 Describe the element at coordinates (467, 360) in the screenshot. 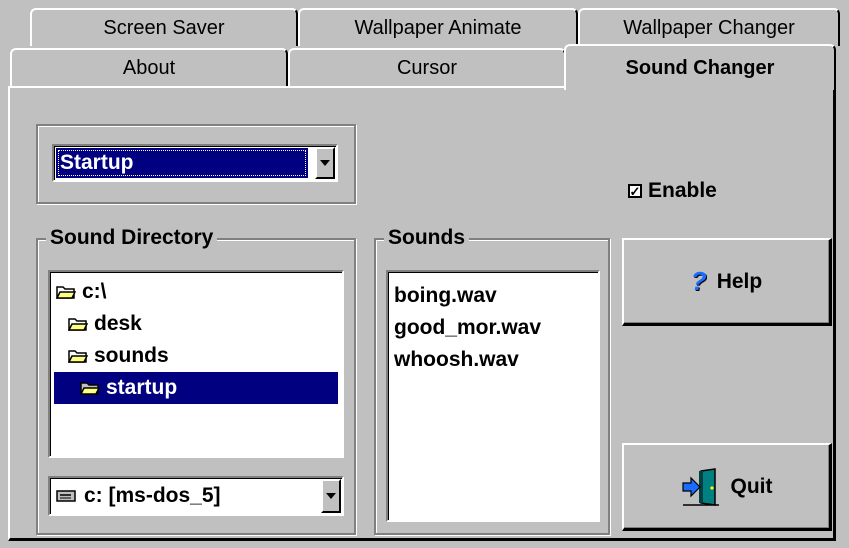

I see `sound-file-item: whoosh.wav` at that location.